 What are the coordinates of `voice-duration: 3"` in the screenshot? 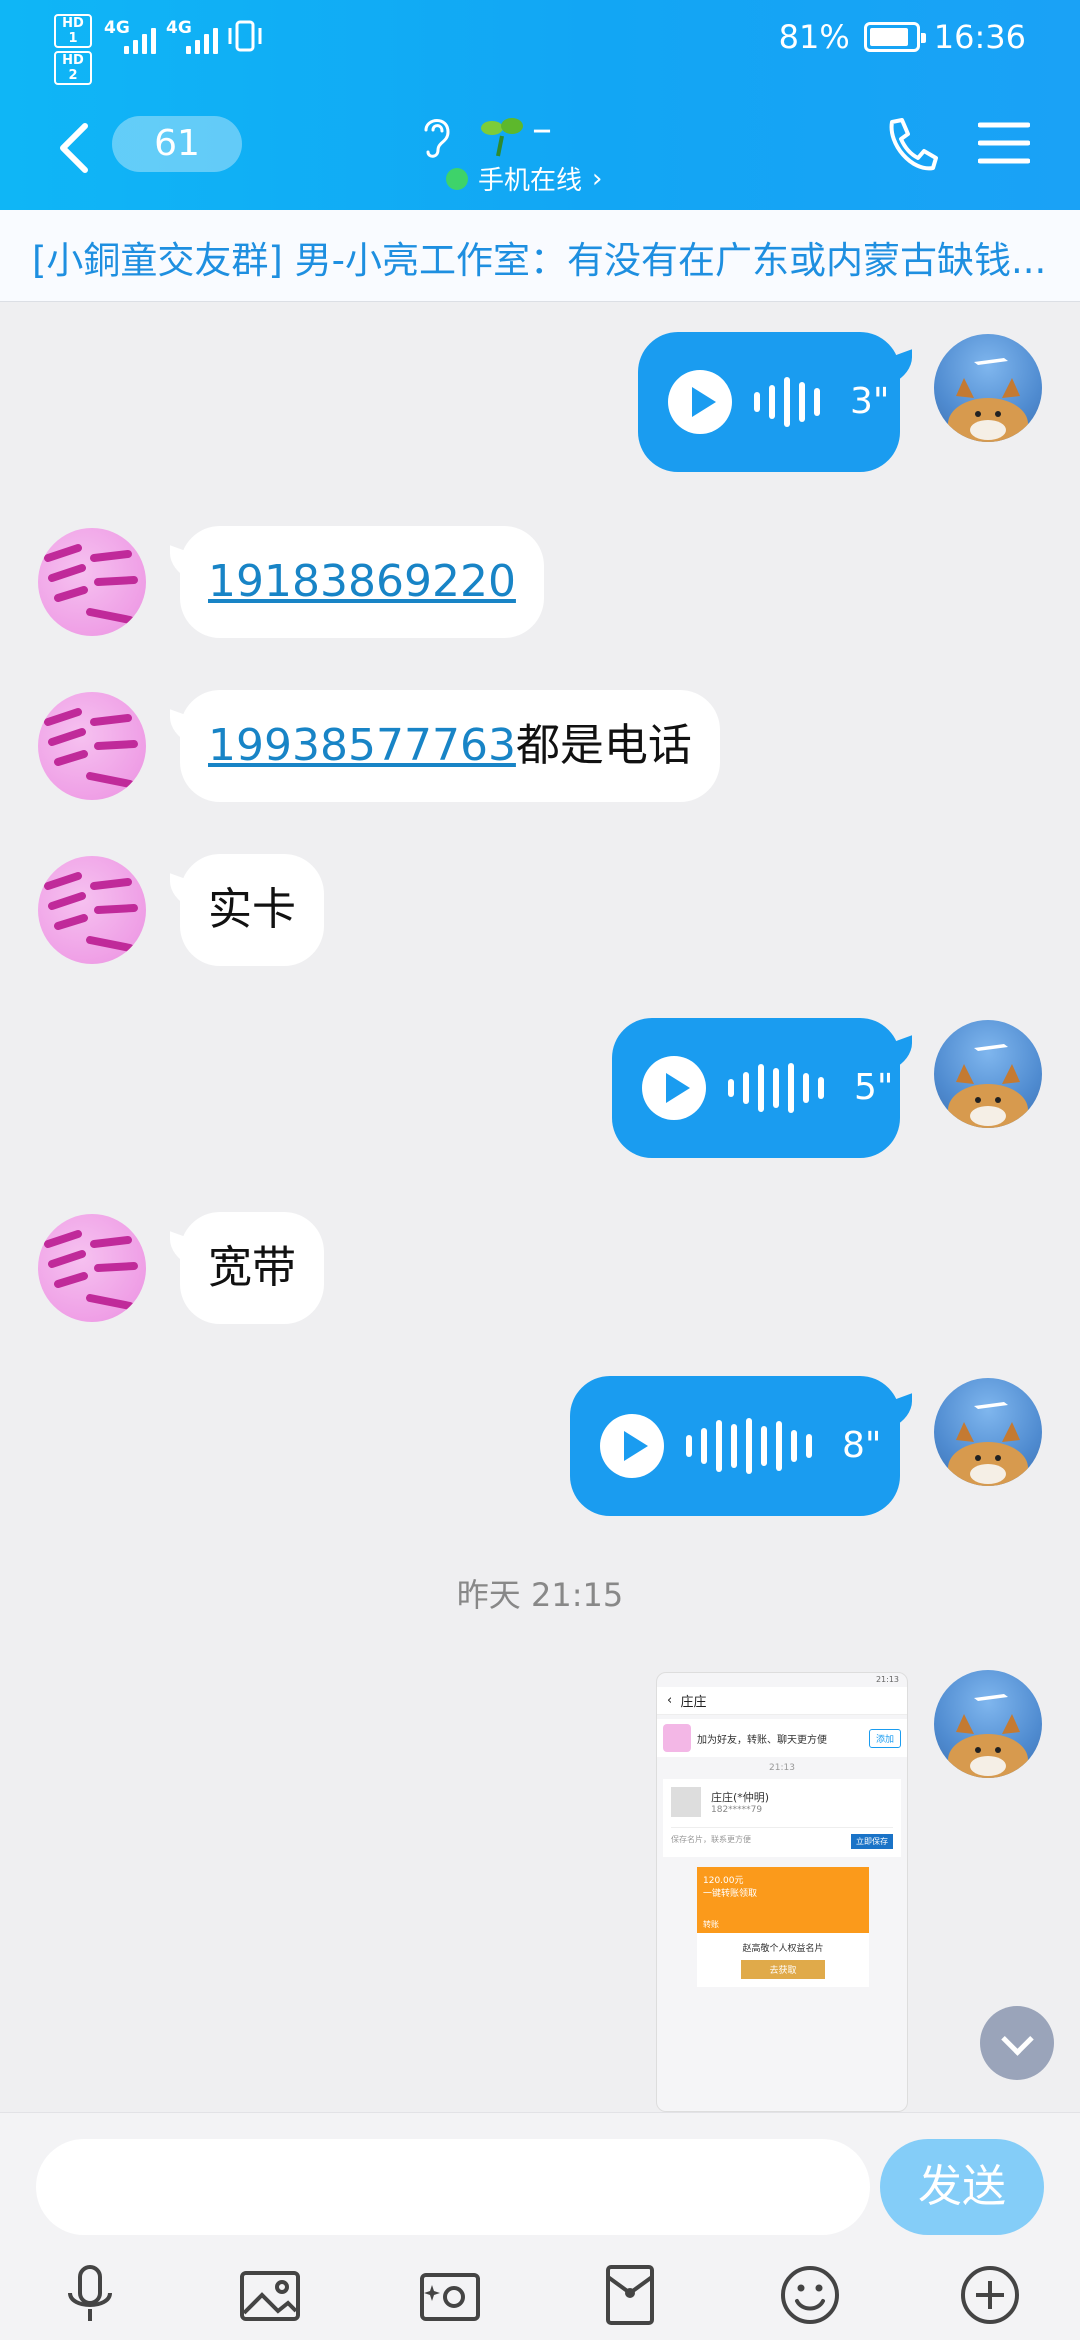 It's located at (870, 401).